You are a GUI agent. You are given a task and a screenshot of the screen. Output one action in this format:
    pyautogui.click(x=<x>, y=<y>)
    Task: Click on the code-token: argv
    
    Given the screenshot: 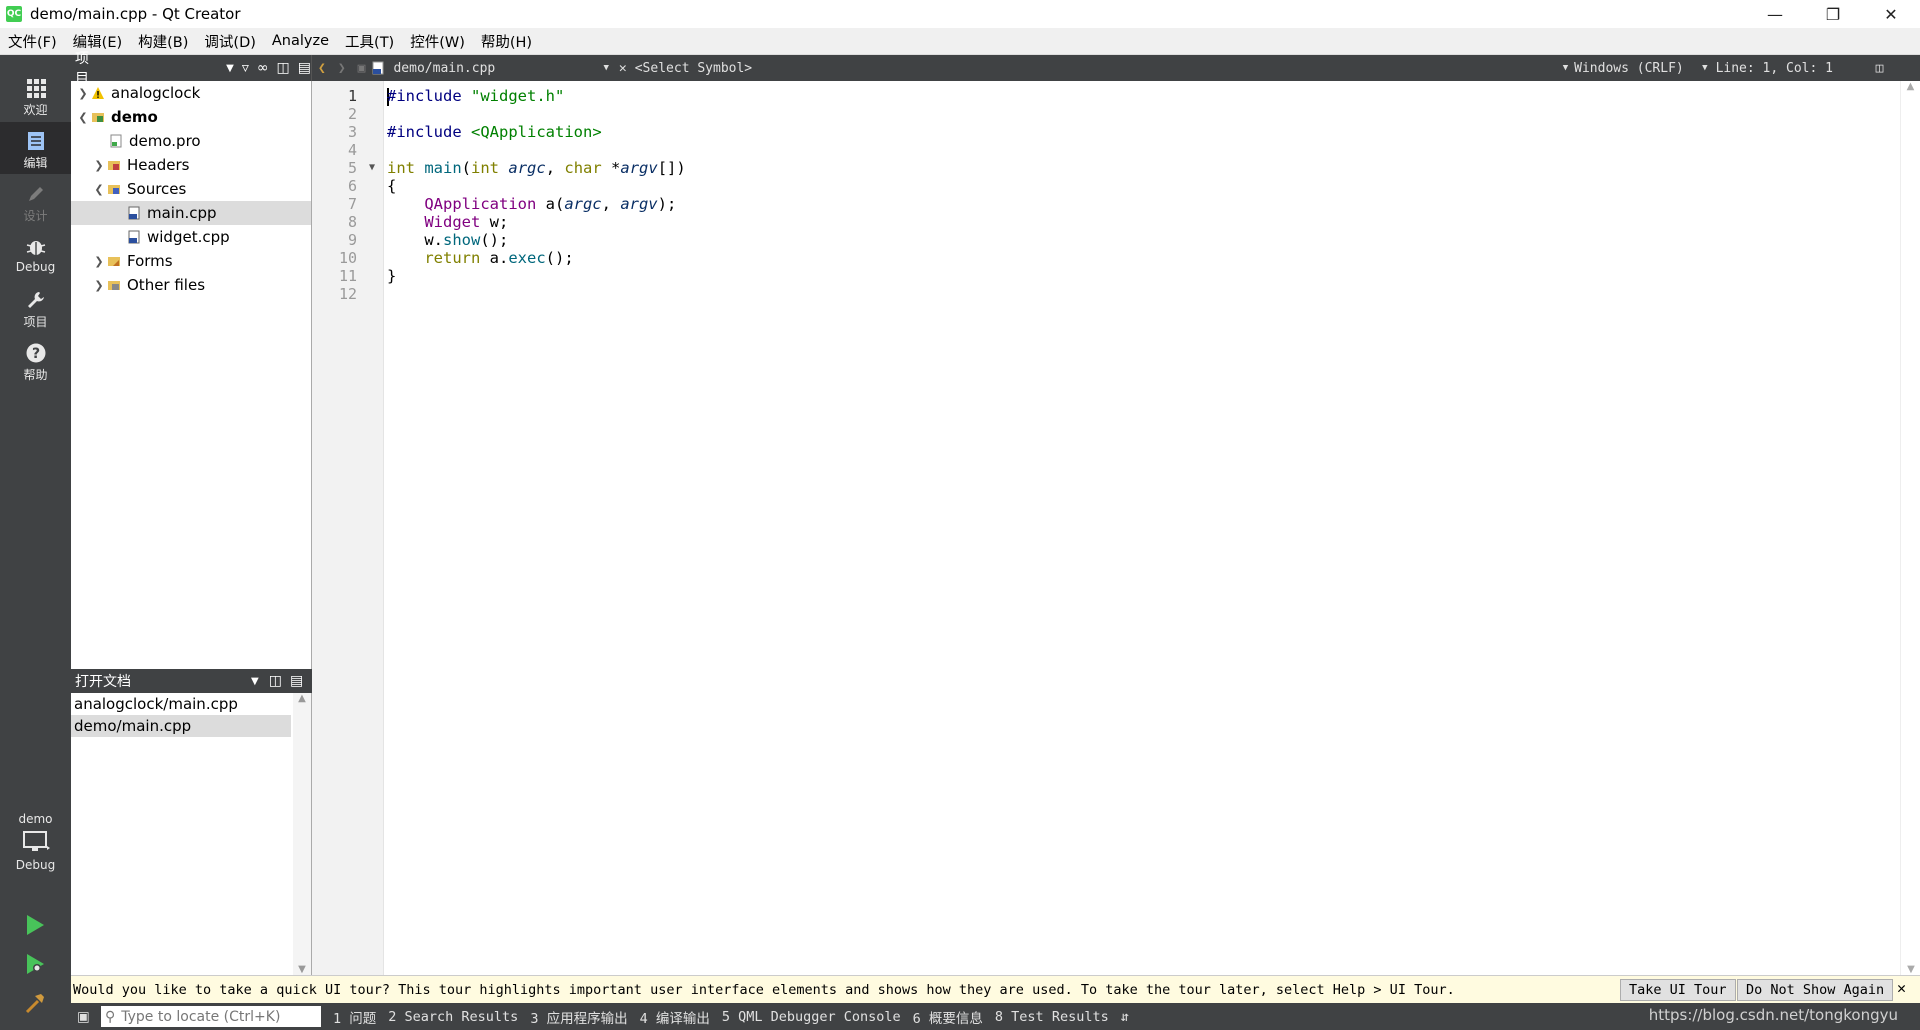 What is the action you would take?
    pyautogui.click(x=639, y=204)
    